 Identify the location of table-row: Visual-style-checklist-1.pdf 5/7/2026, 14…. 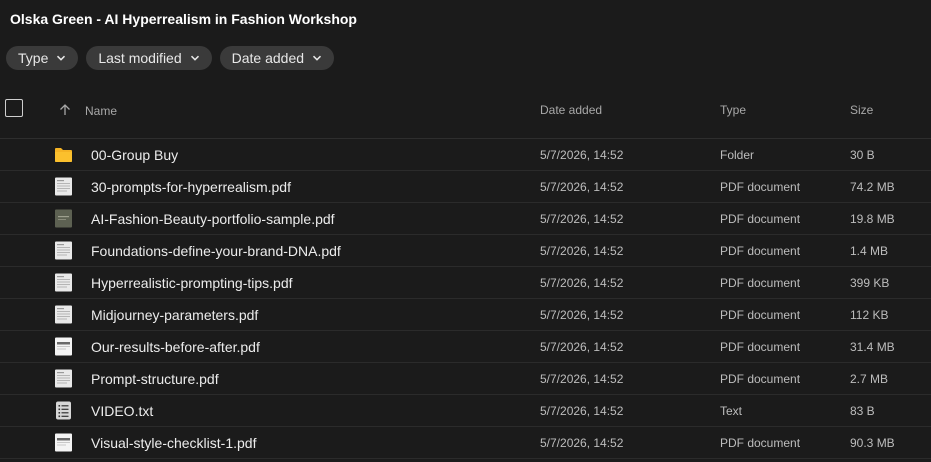
(465, 443).